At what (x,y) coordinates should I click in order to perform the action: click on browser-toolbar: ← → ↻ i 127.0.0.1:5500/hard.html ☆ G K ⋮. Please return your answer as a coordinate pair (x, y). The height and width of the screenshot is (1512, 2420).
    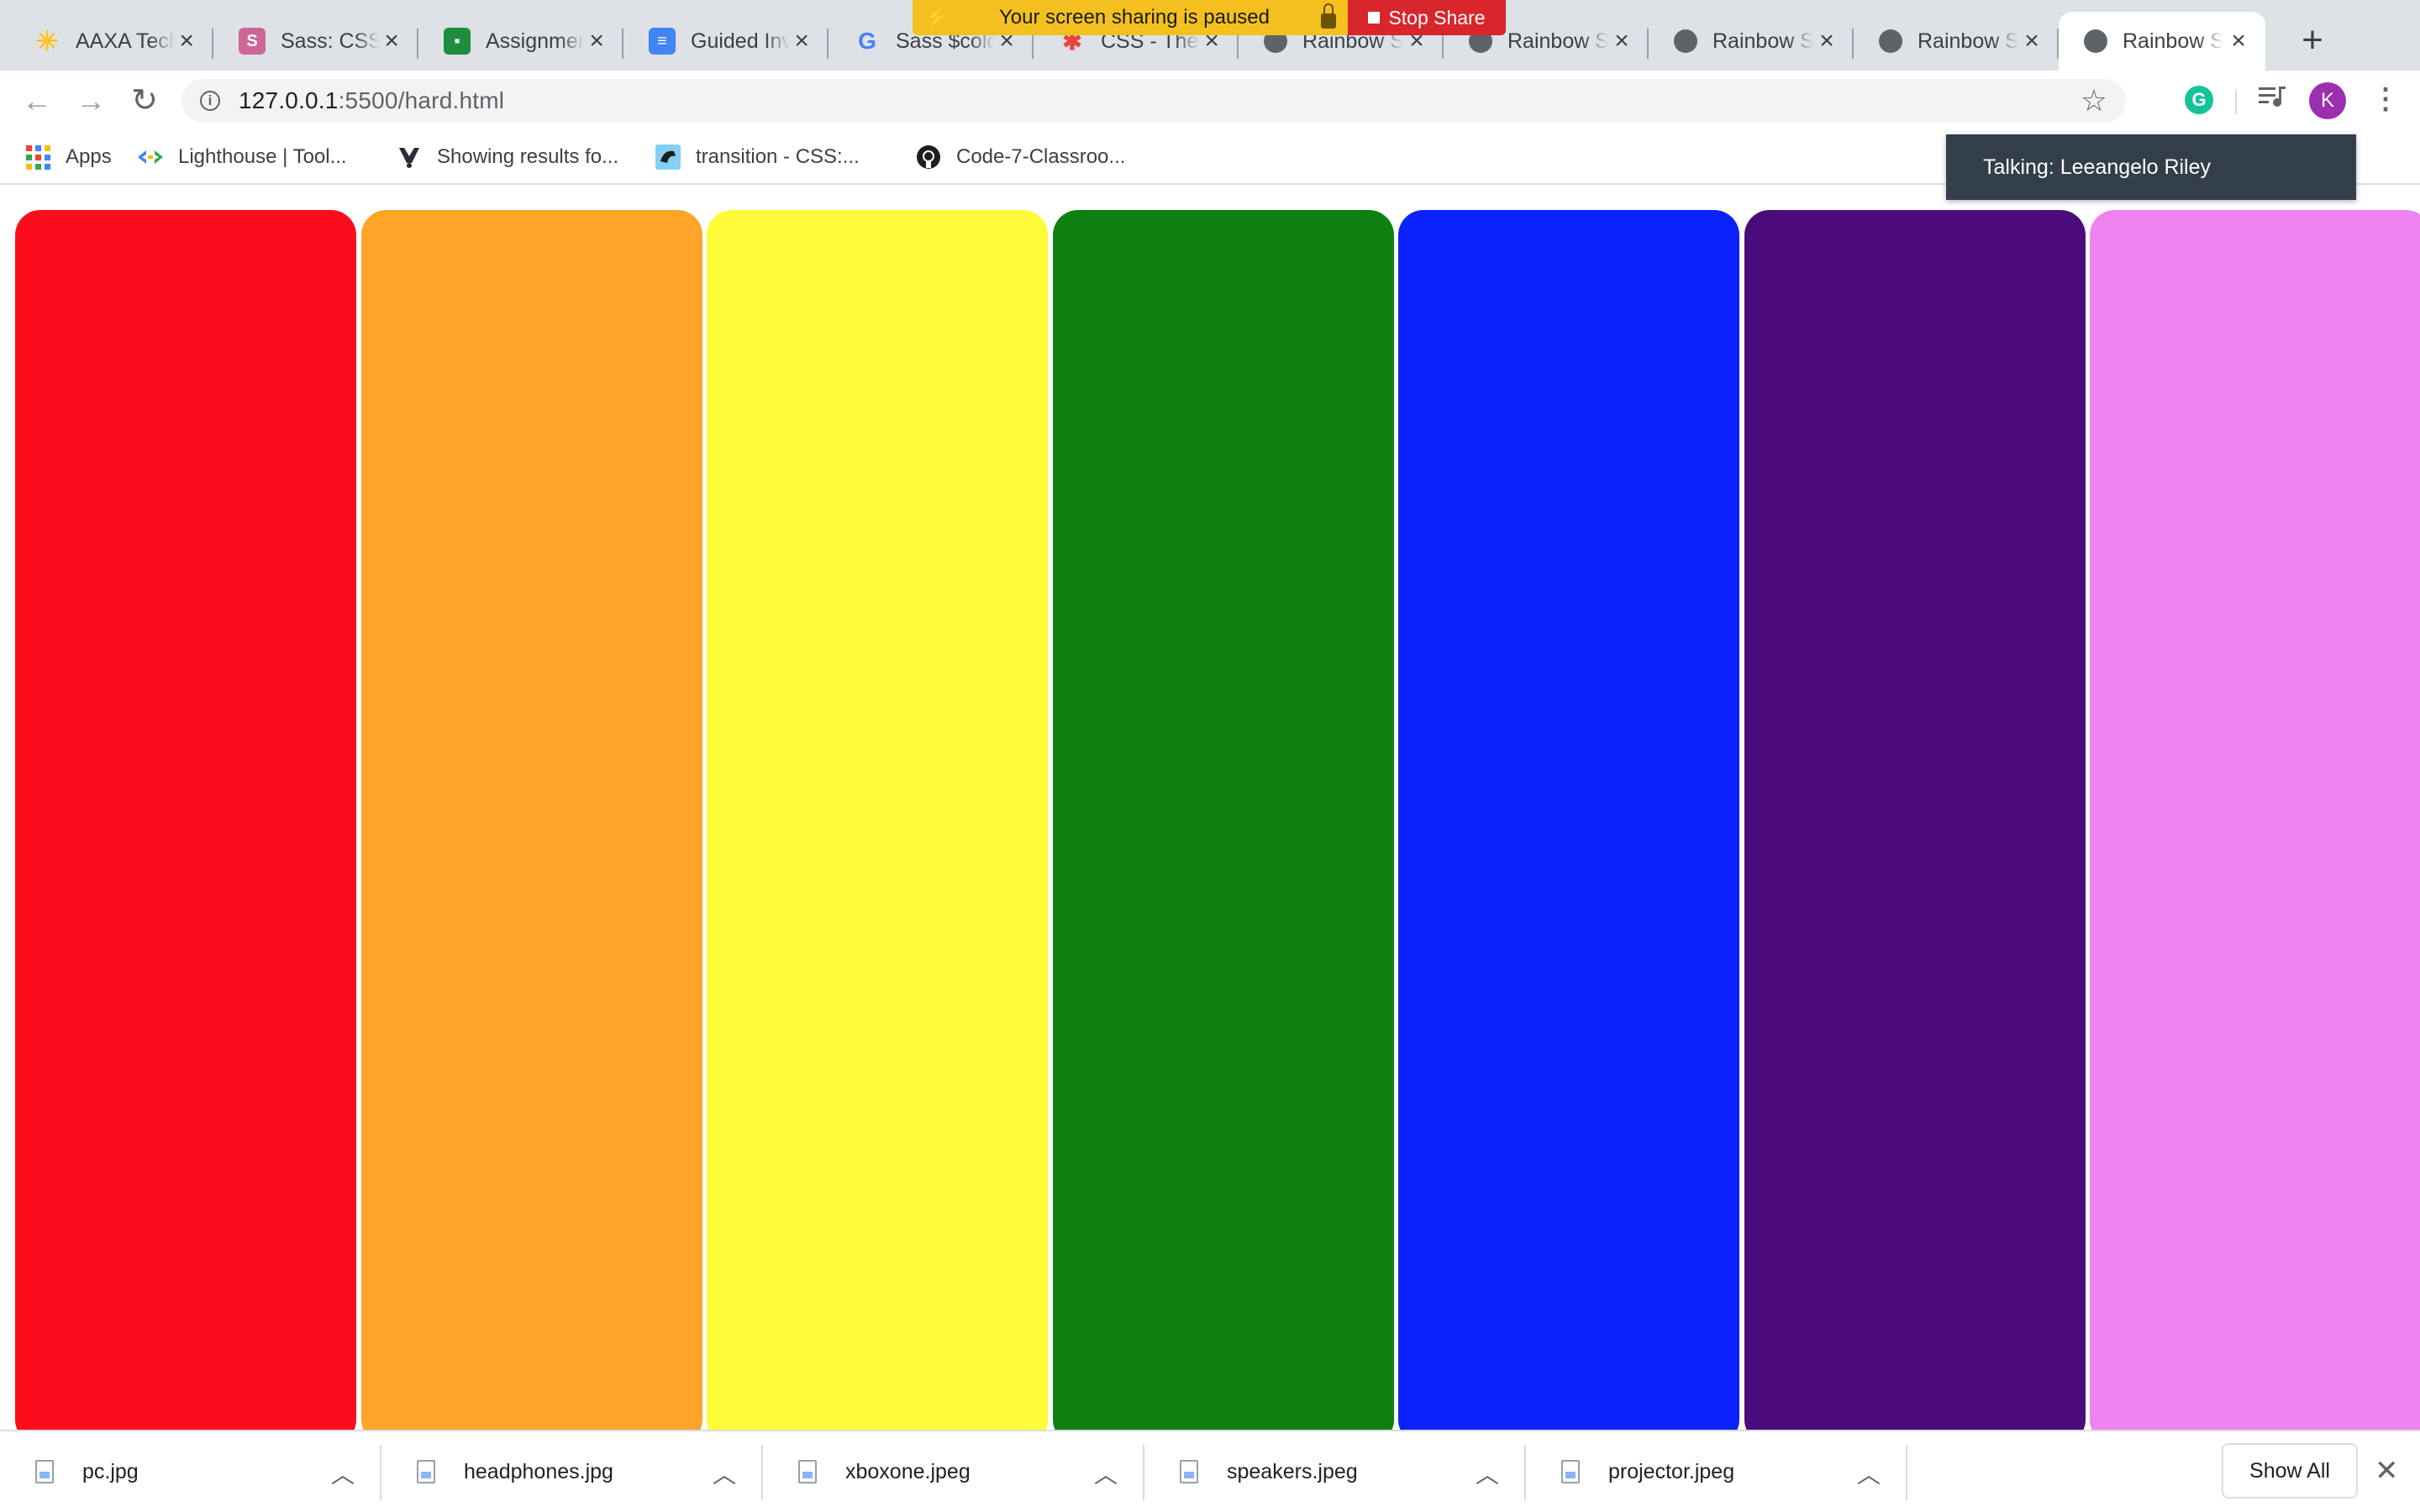
    Looking at the image, I should click on (1210, 101).